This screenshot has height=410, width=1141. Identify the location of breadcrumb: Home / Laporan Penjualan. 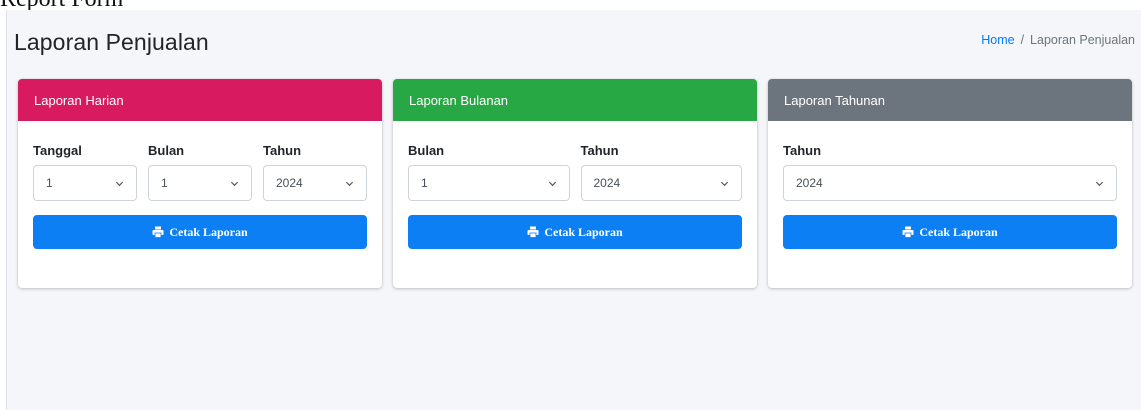
(1058, 40).